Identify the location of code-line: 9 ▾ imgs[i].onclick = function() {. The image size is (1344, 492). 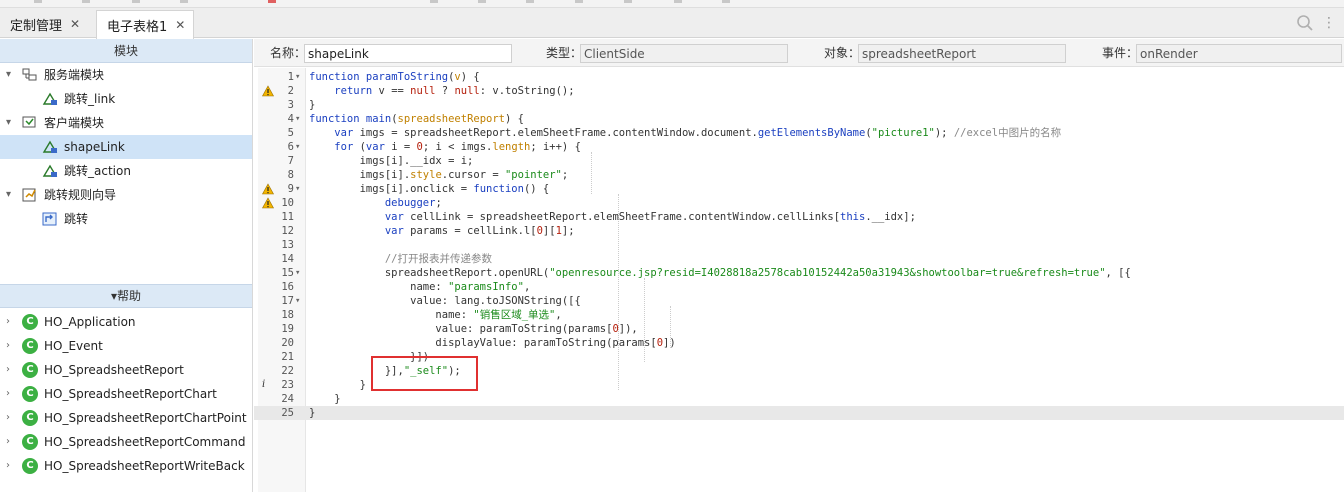
(799, 189).